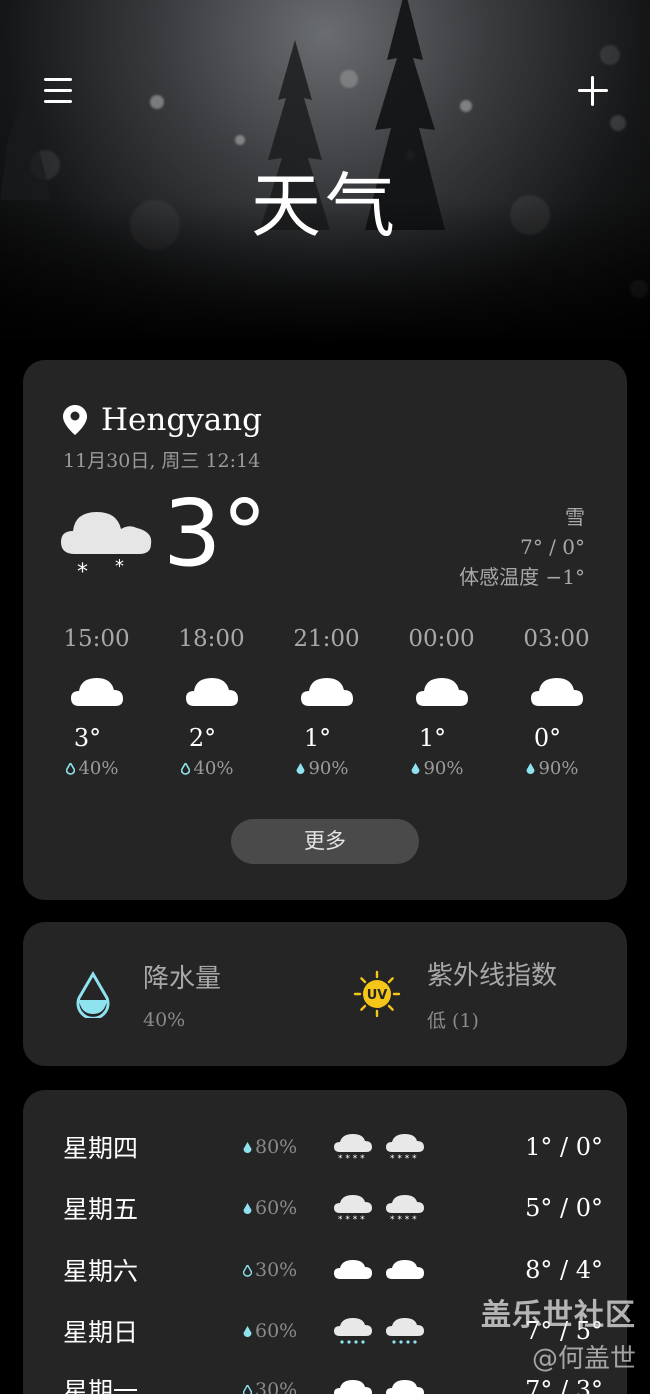 Image resolution: width=650 pixels, height=1394 pixels. What do you see at coordinates (288, 1147) in the screenshot?
I see `day-precip: 80%` at bounding box center [288, 1147].